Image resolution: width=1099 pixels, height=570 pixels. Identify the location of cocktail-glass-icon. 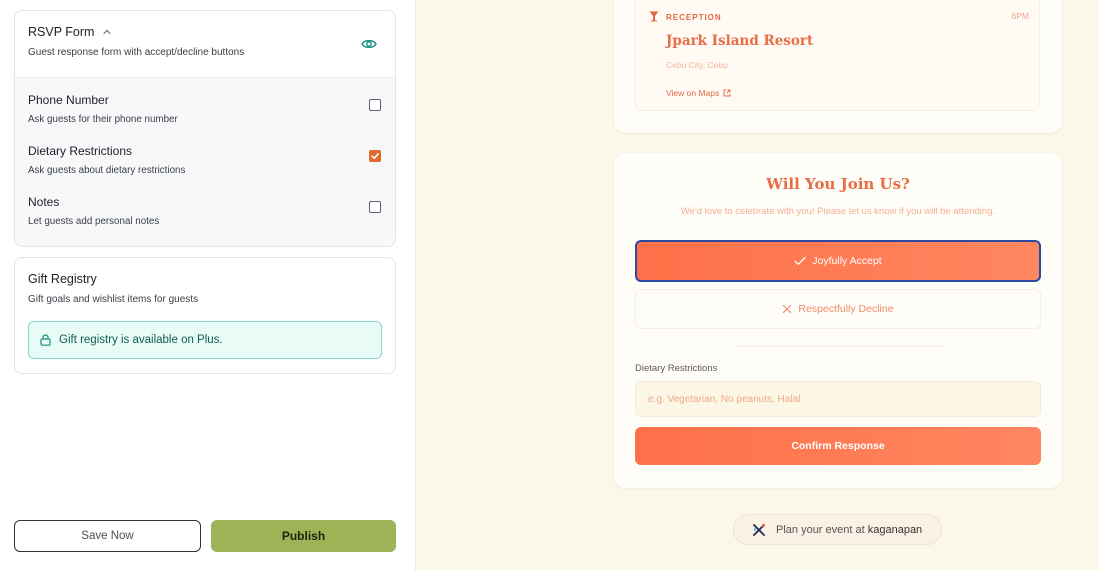
(654, 16).